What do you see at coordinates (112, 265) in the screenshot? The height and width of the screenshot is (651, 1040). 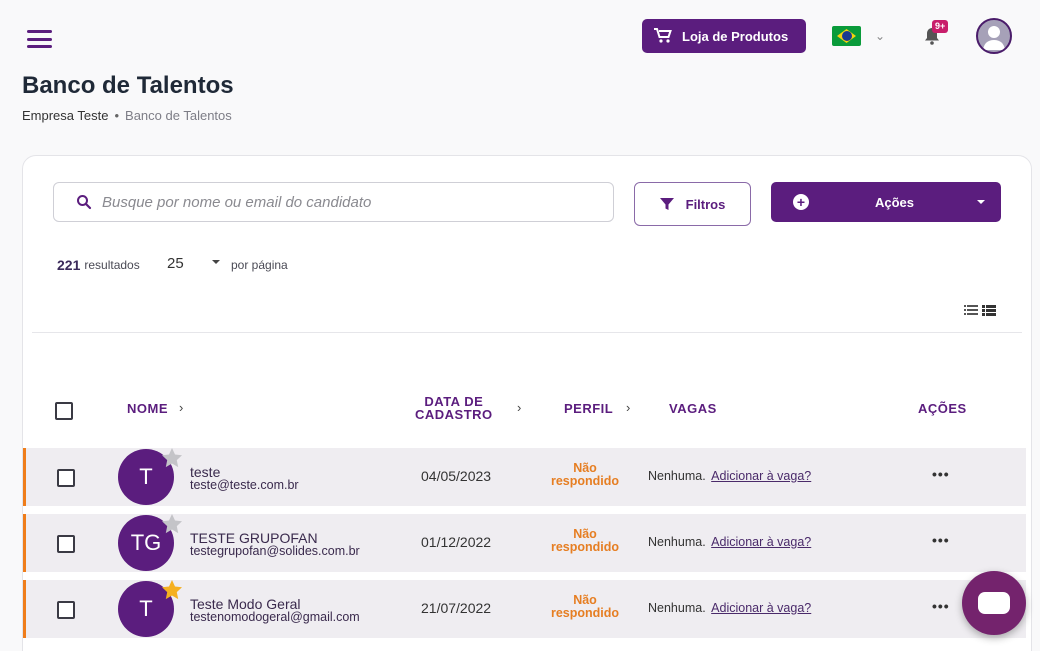 I see `results-label: resultados` at bounding box center [112, 265].